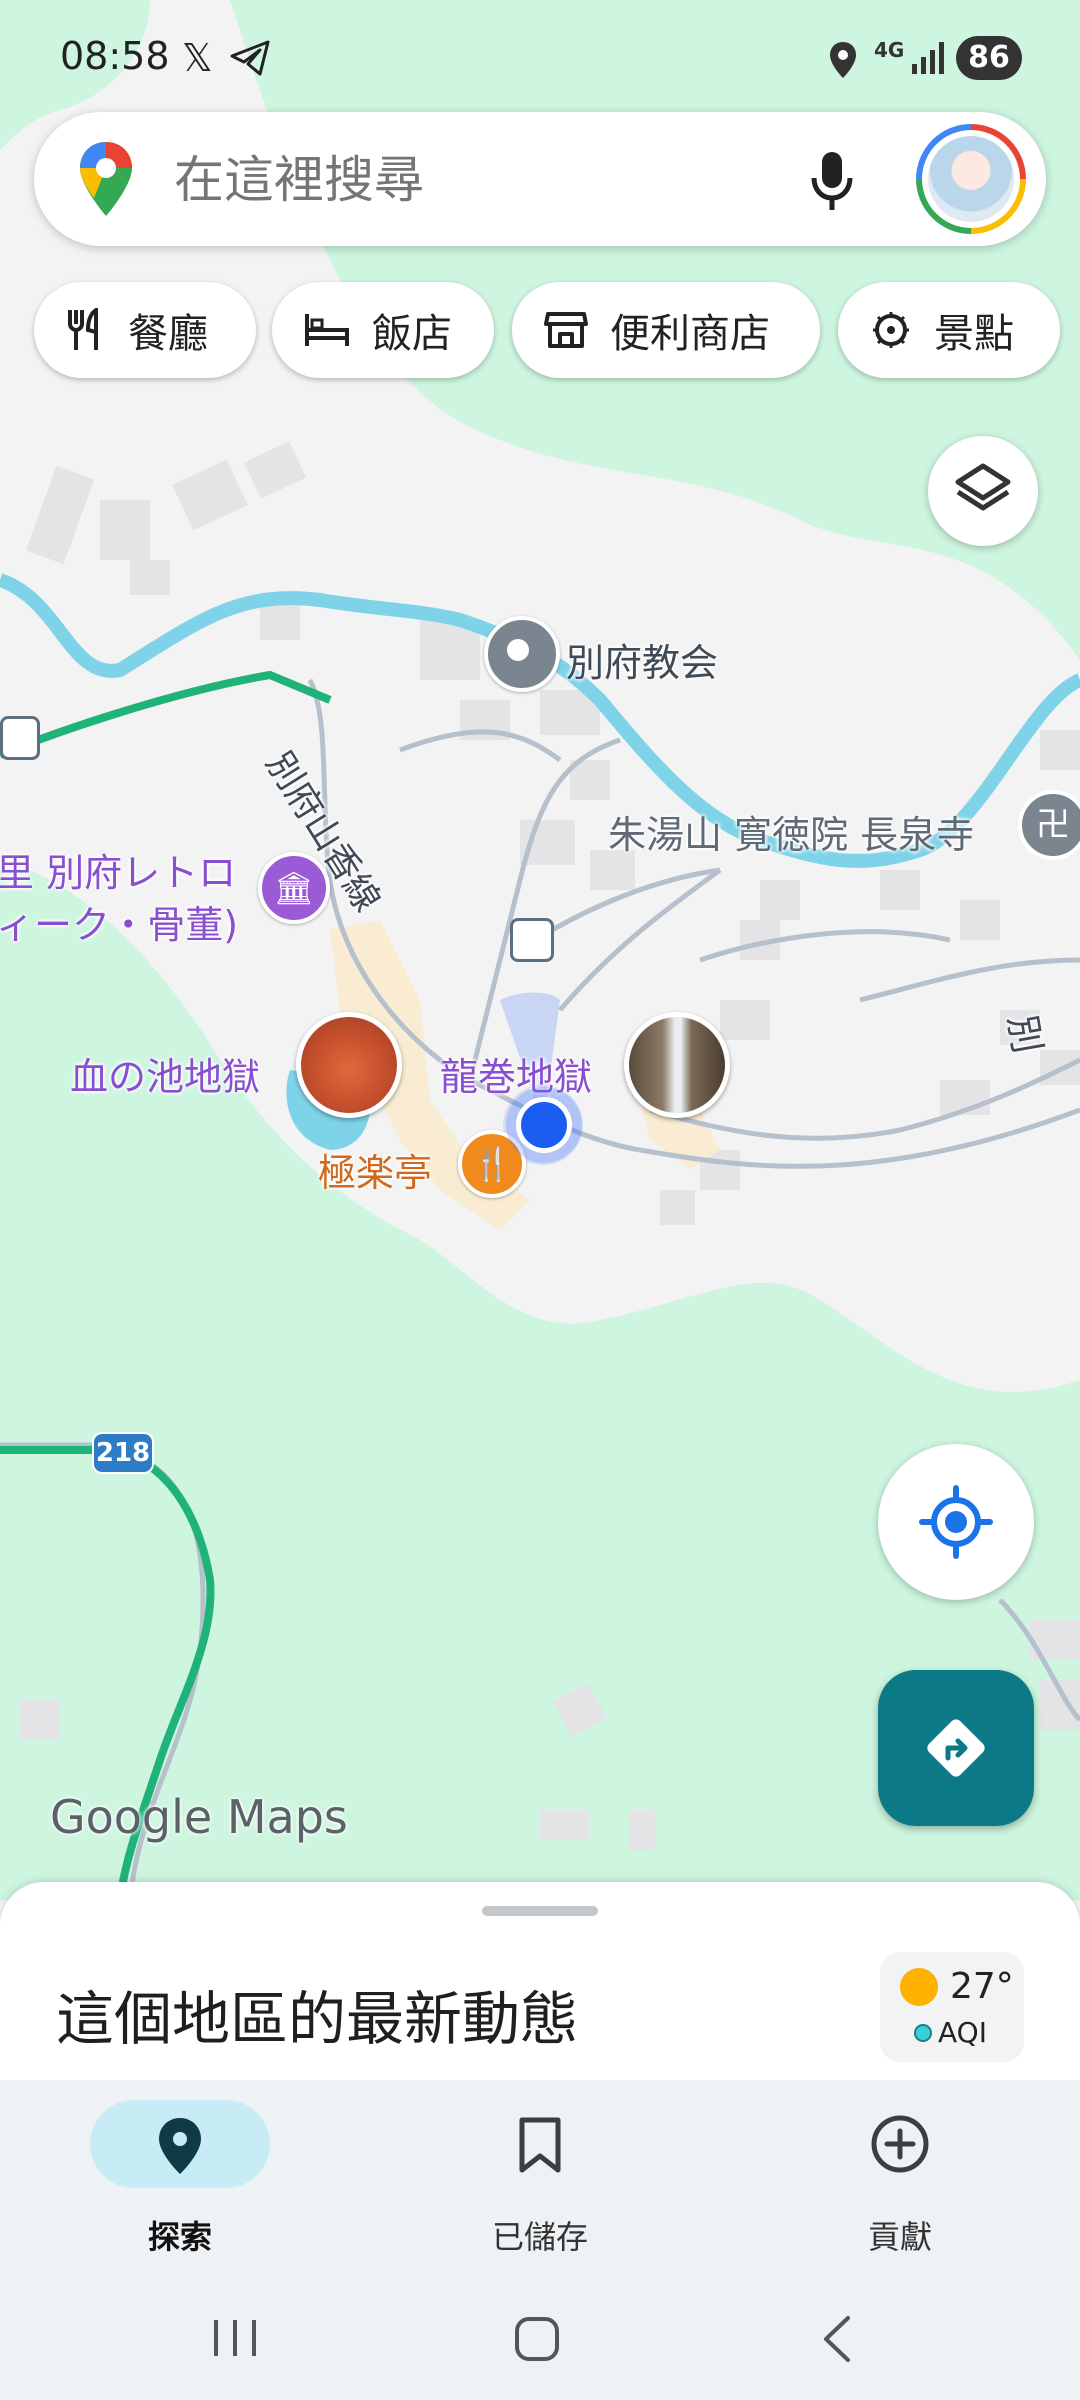 Image resolution: width=1080 pixels, height=2400 pixels. Describe the element at coordinates (349, 1065) in the screenshot. I see `chinoike-photo-pin` at that location.